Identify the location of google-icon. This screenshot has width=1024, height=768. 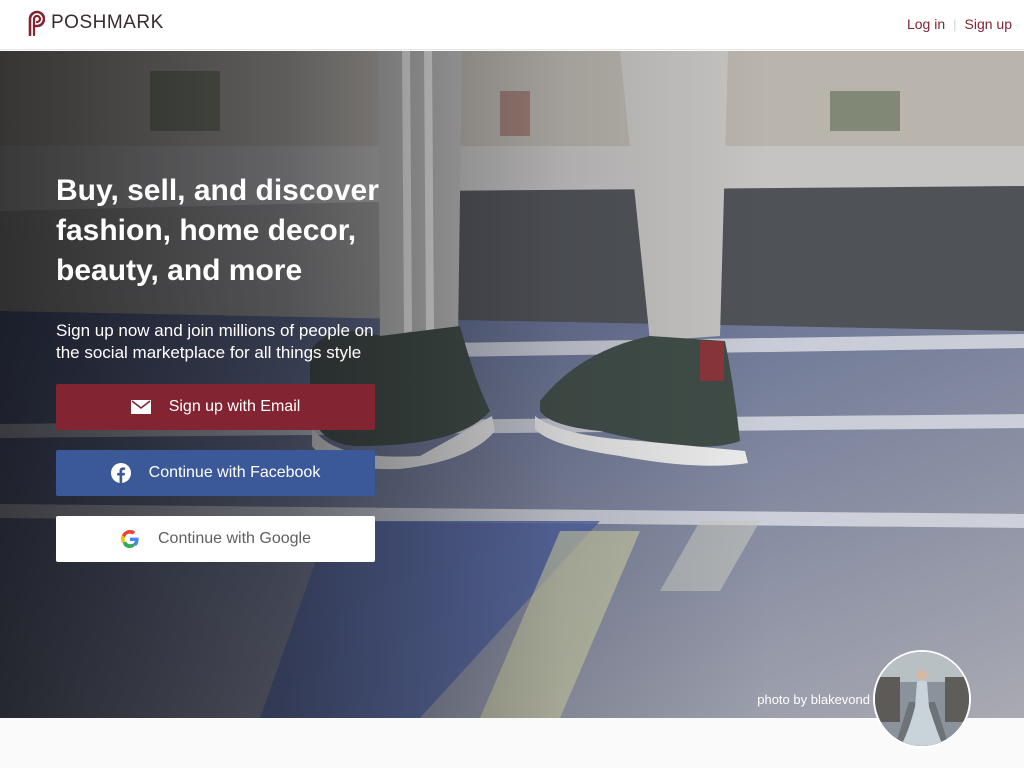
(130, 539).